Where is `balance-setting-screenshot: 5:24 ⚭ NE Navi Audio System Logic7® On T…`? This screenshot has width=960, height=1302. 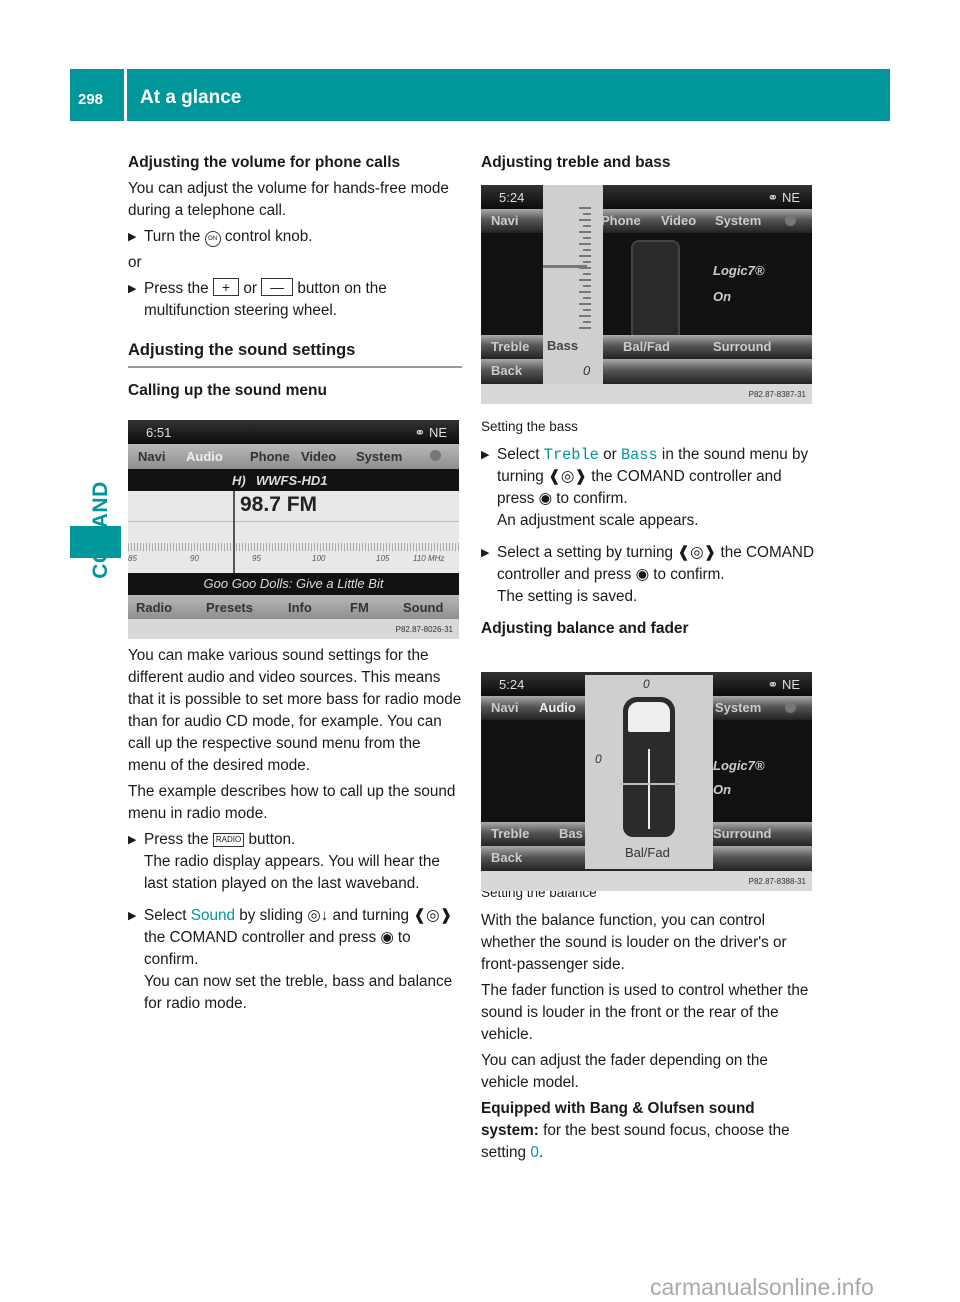 balance-setting-screenshot: 5:24 ⚭ NE Navi Audio System Logic7® On T… is located at coordinates (646, 781).